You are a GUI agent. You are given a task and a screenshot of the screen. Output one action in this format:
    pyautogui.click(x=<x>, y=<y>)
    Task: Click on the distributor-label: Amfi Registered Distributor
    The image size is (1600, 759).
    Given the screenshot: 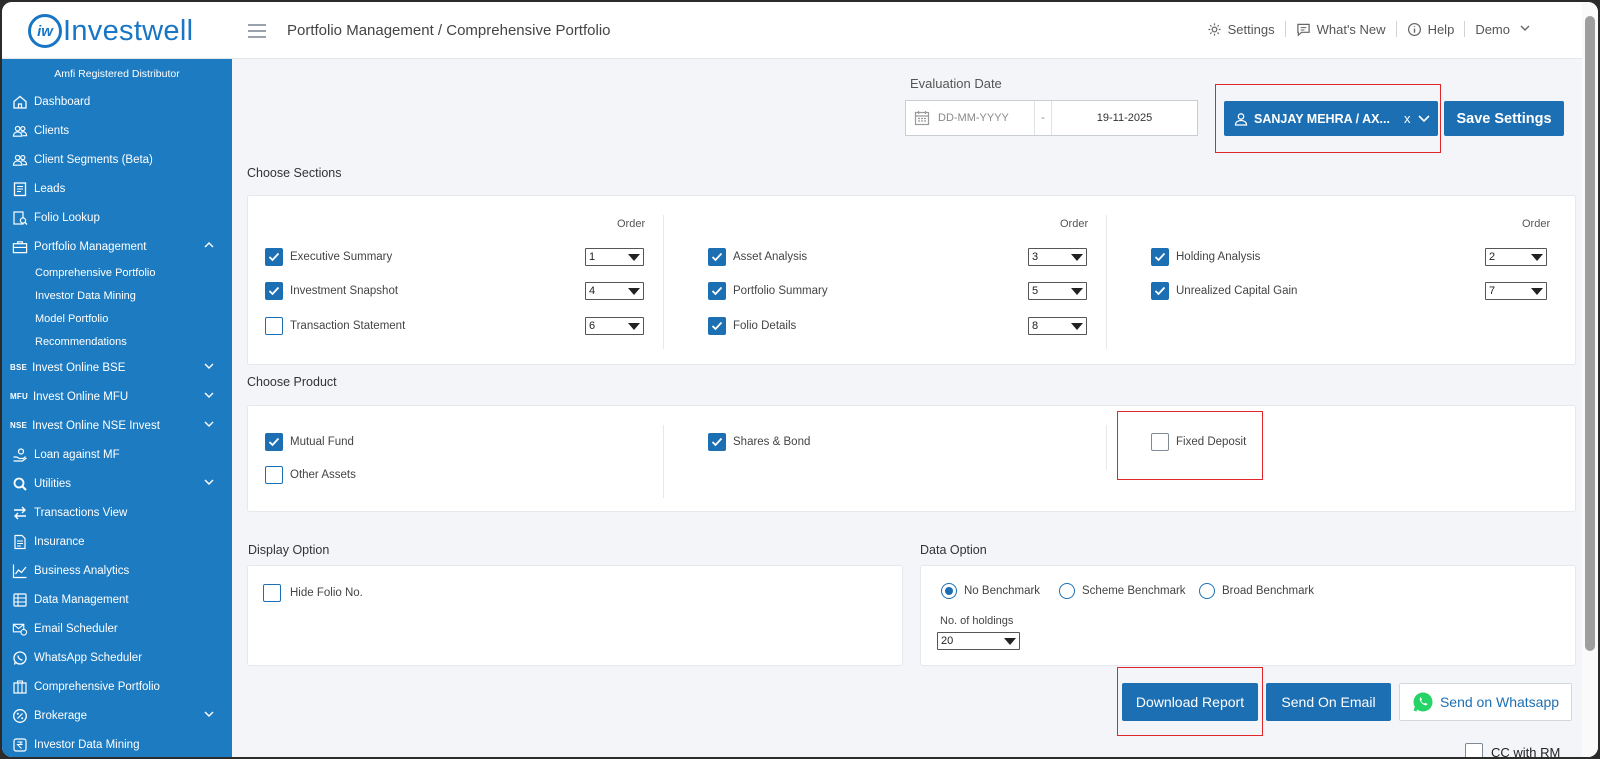 What is the action you would take?
    pyautogui.click(x=117, y=74)
    